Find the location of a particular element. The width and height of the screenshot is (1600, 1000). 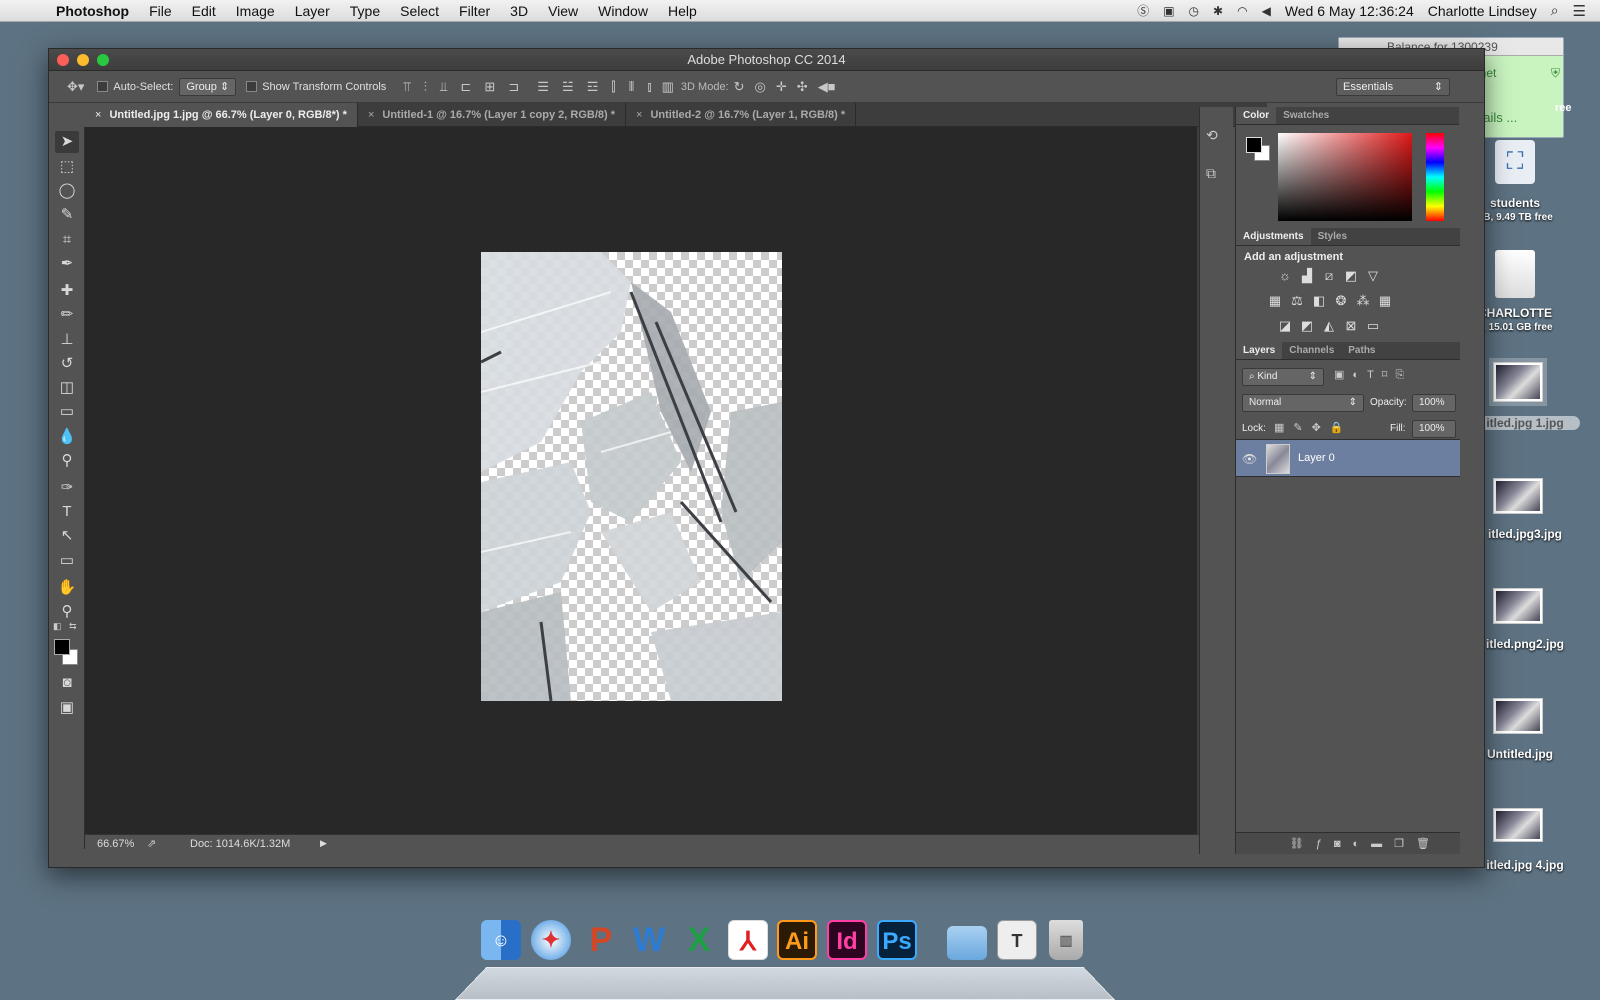

hue-saturation-icon: ▦ is located at coordinates (1275, 301).